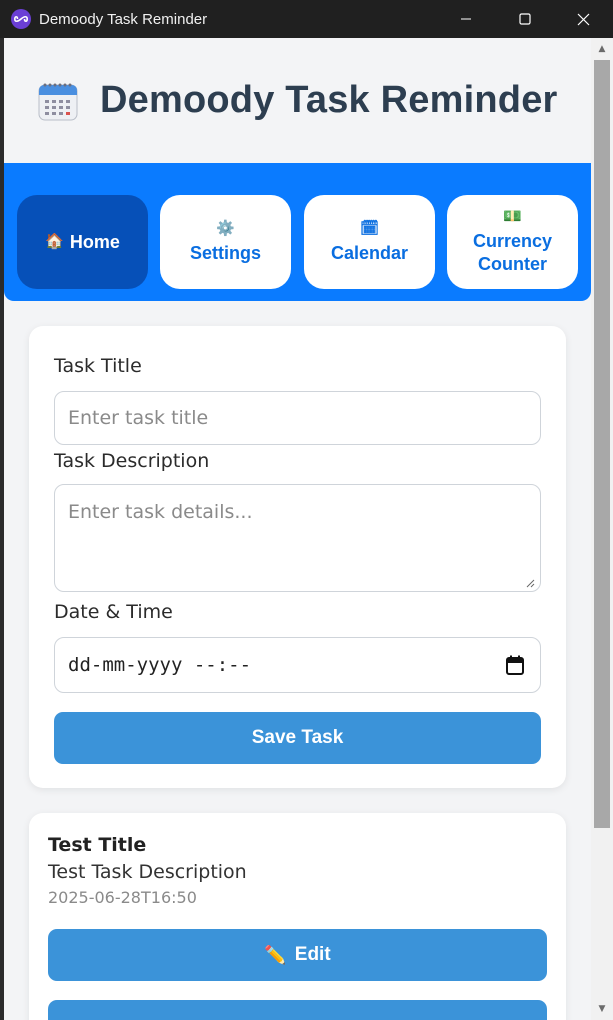  I want to click on calendar-icon, so click(58, 101).